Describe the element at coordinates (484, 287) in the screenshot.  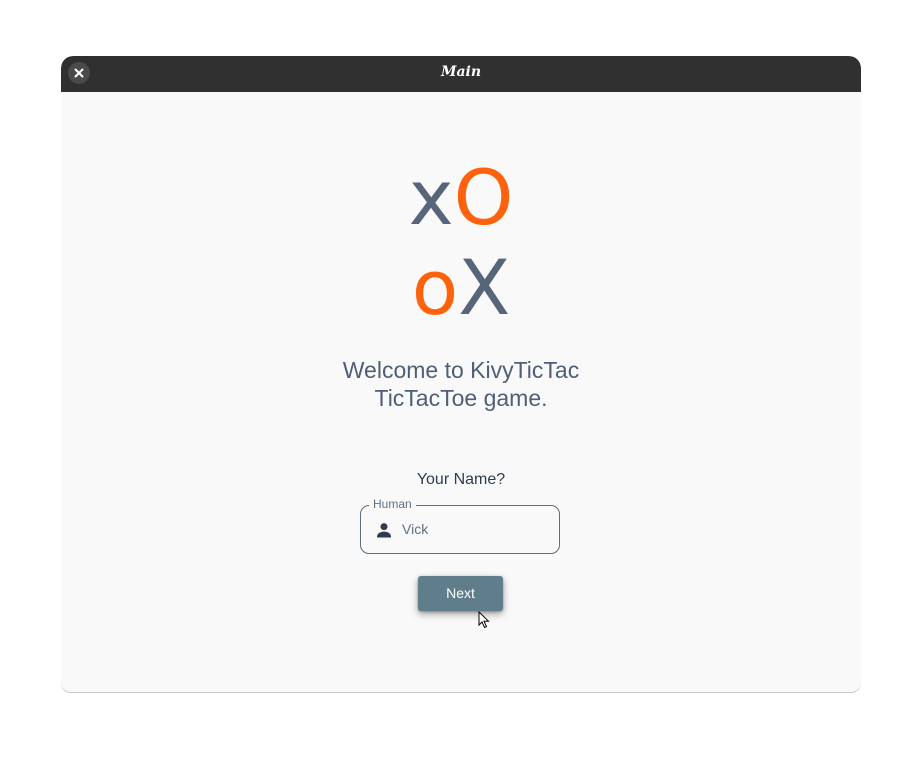
I see `logo-x-large: X` at that location.